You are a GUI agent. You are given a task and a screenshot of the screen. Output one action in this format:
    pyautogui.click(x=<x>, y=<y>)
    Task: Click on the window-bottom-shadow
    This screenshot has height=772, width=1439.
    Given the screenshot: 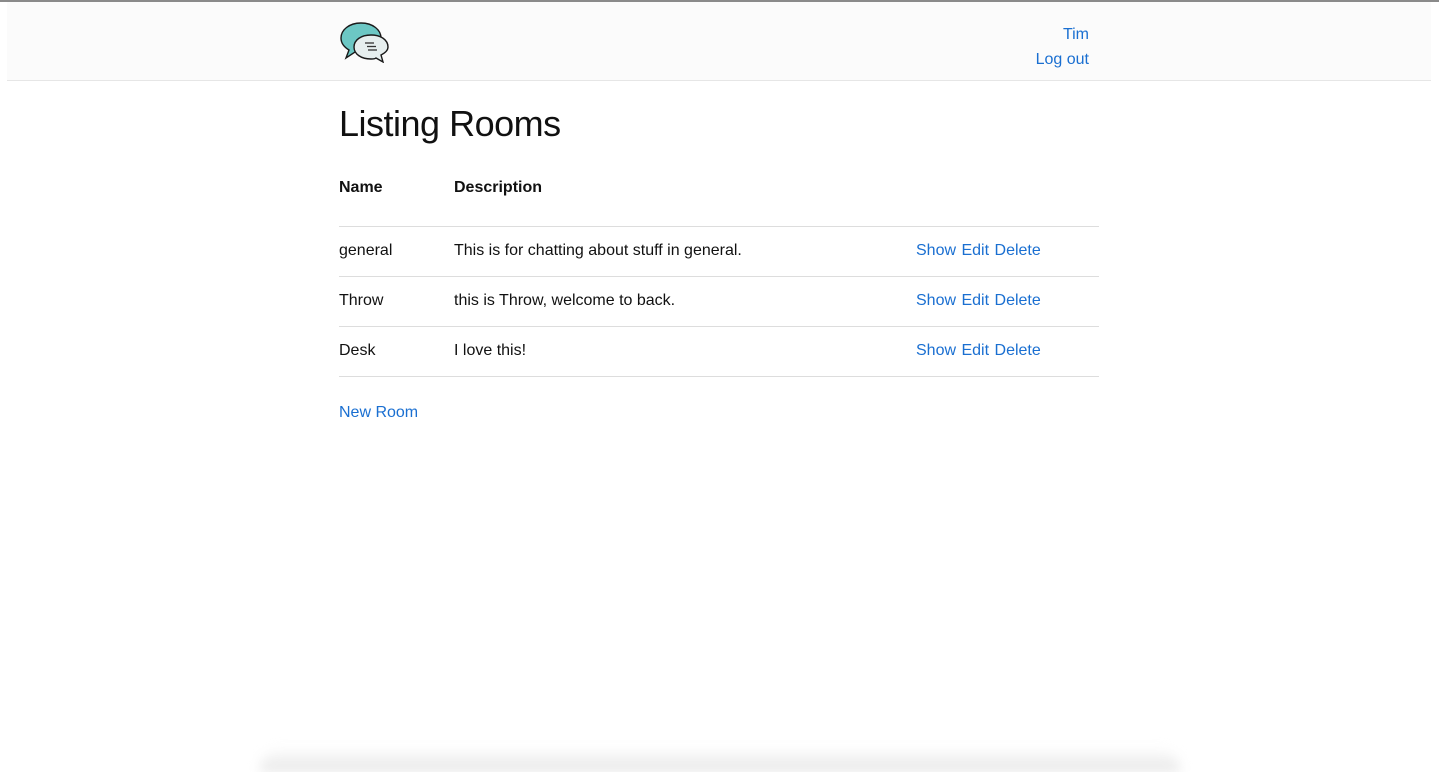 What is the action you would take?
    pyautogui.click(x=720, y=760)
    